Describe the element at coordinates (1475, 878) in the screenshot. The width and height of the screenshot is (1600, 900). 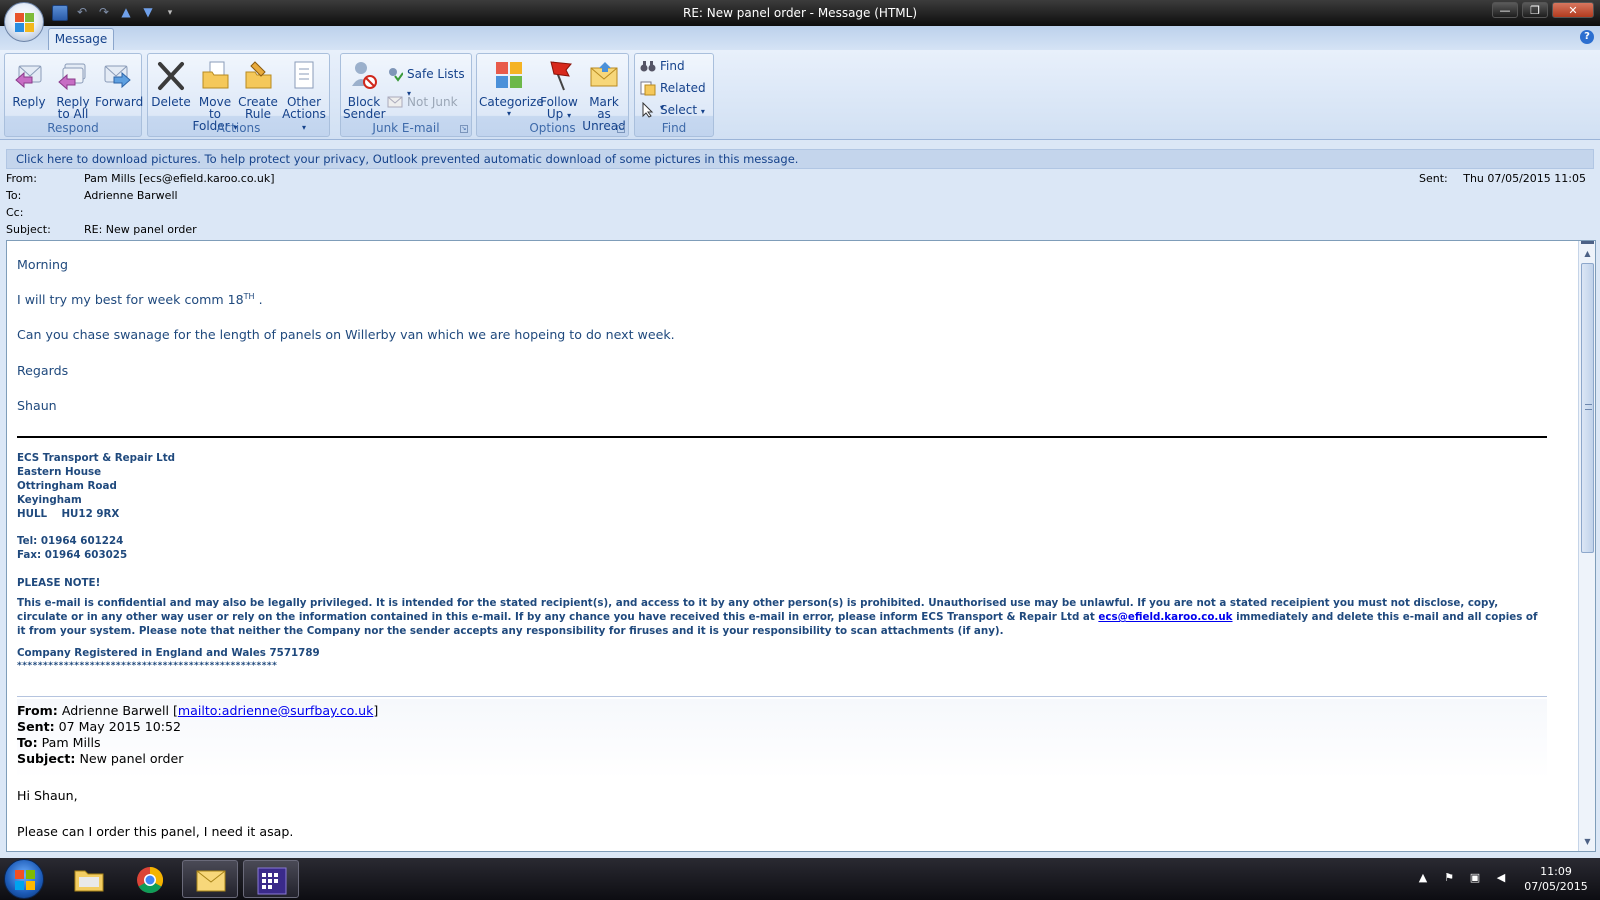
I see `network-icon: ▣` at that location.